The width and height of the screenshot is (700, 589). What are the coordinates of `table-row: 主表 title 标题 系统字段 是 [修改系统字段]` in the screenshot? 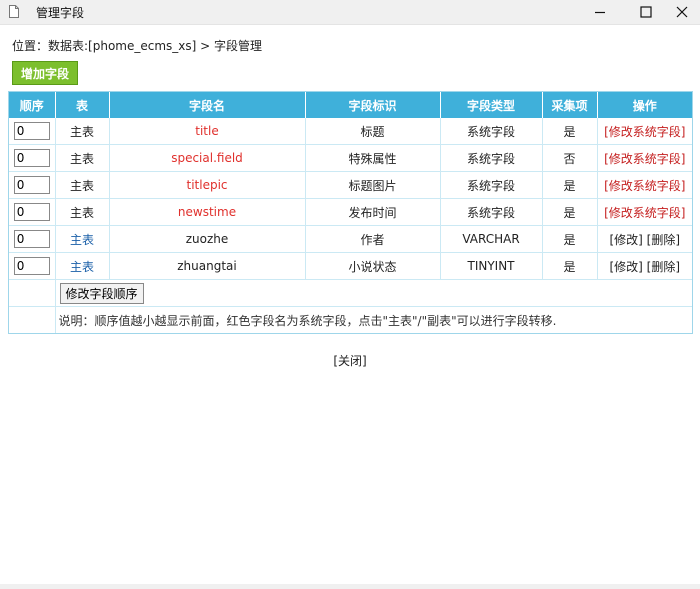 It's located at (350, 131).